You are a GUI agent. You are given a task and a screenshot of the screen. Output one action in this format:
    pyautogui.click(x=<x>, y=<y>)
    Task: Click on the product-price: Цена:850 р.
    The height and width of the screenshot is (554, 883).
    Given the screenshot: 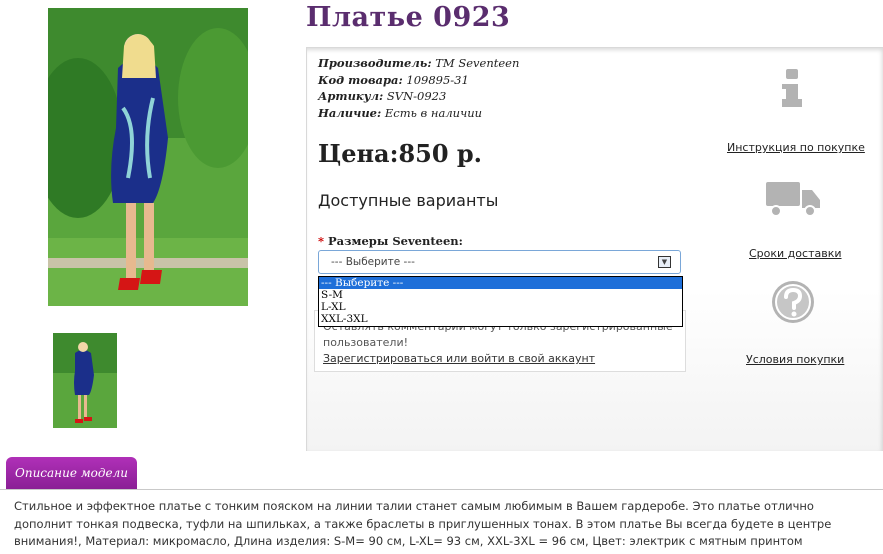 What is the action you would take?
    pyautogui.click(x=400, y=153)
    